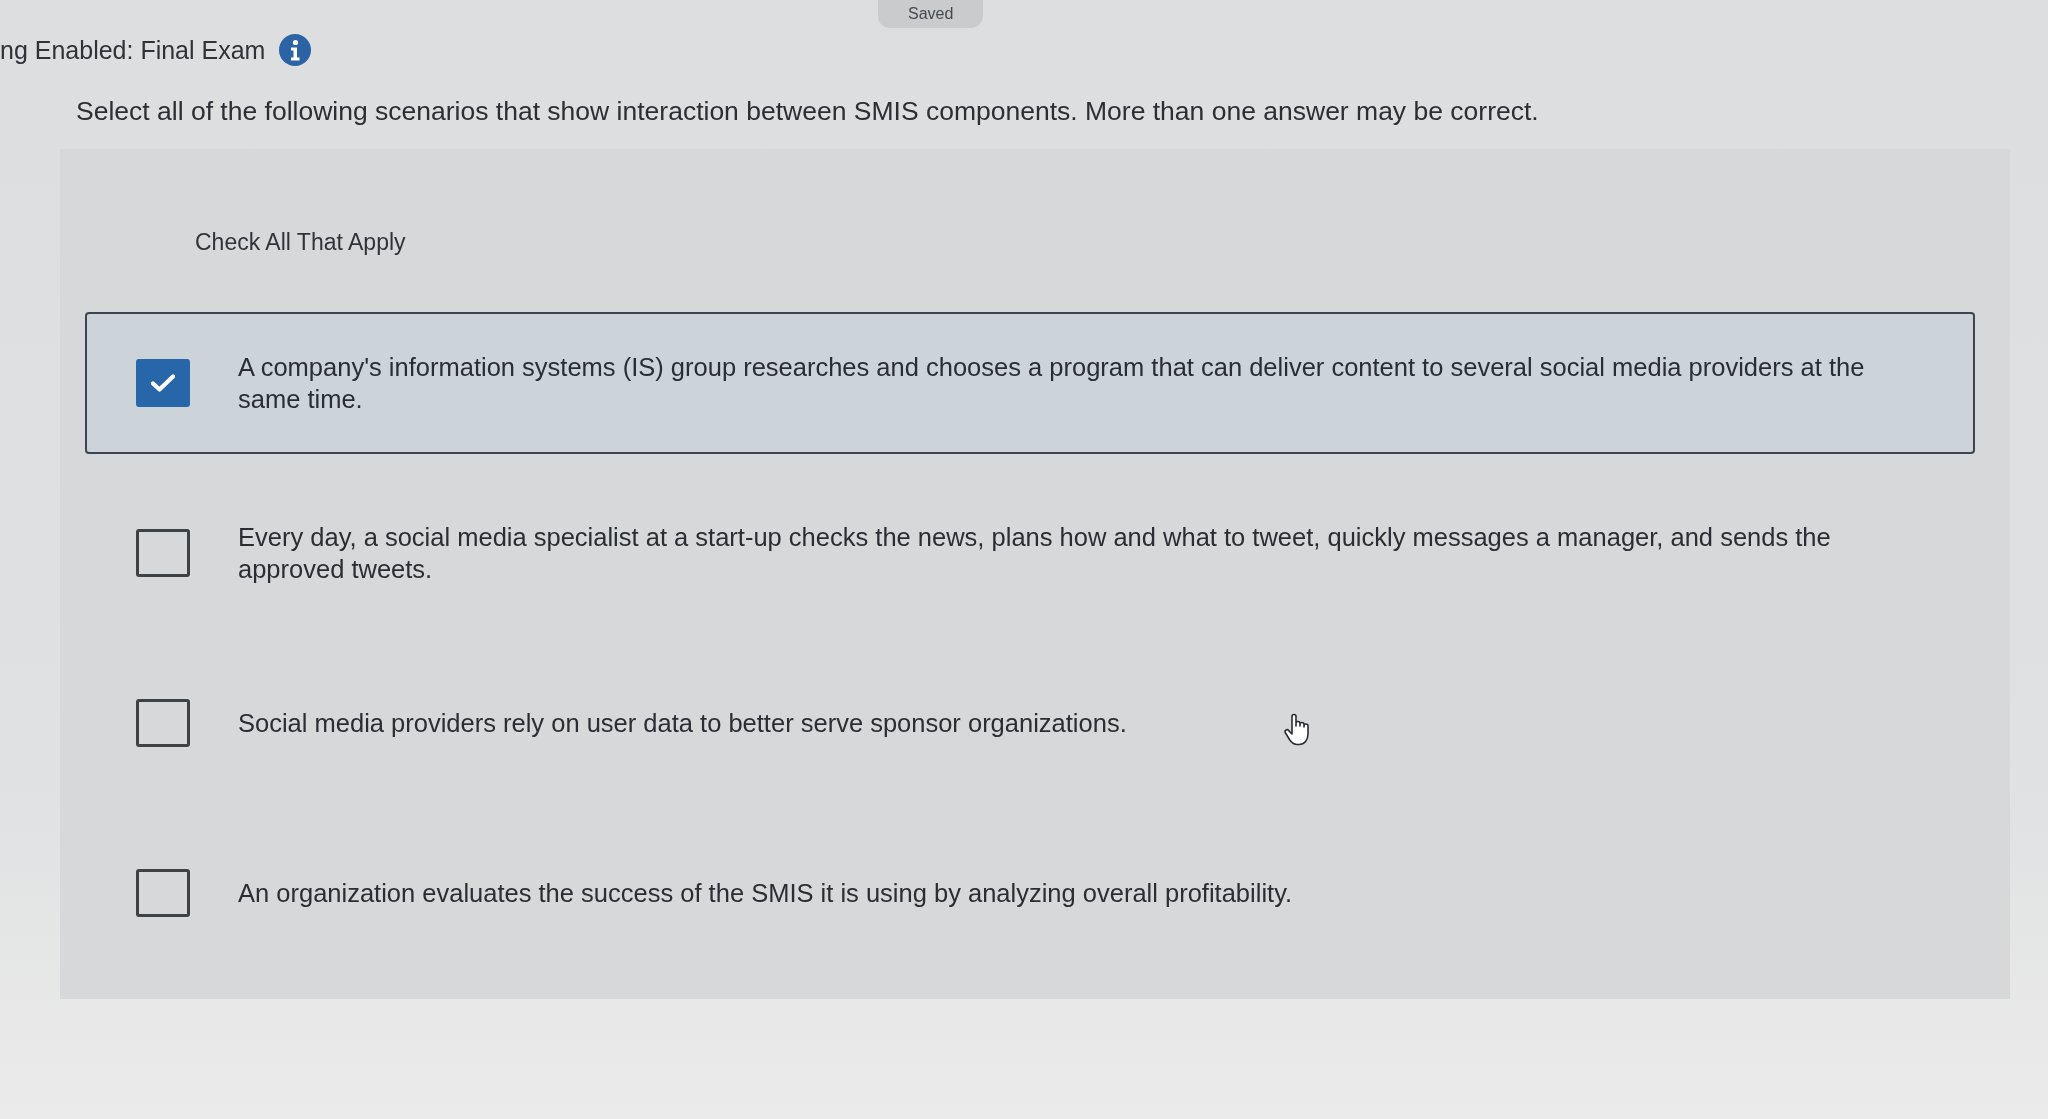 The width and height of the screenshot is (2048, 1119). What do you see at coordinates (807, 111) in the screenshot?
I see `question-prompt: Select all of the following scenarios that show interaction between SMIS components. More than one answer may be correct.` at bounding box center [807, 111].